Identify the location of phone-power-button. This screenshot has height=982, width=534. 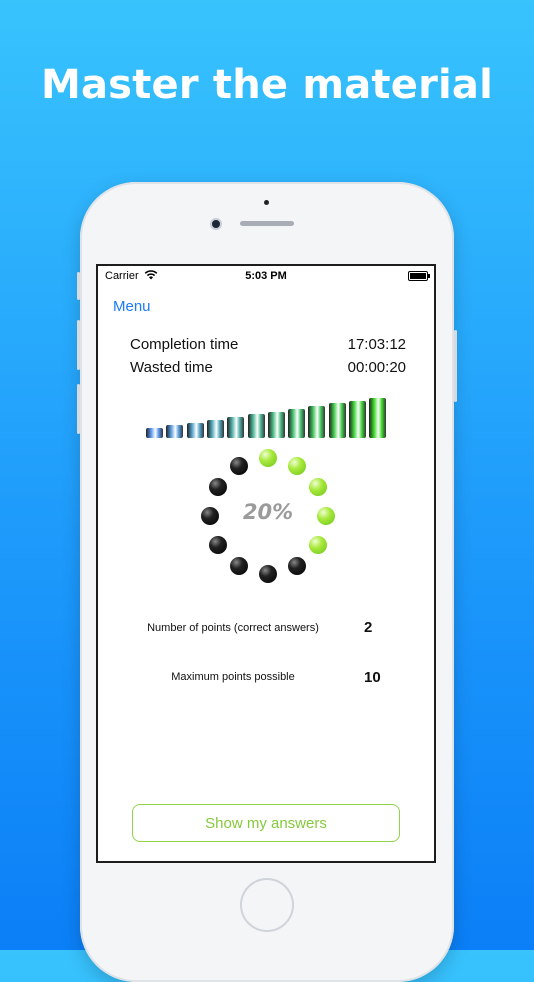
(455, 366).